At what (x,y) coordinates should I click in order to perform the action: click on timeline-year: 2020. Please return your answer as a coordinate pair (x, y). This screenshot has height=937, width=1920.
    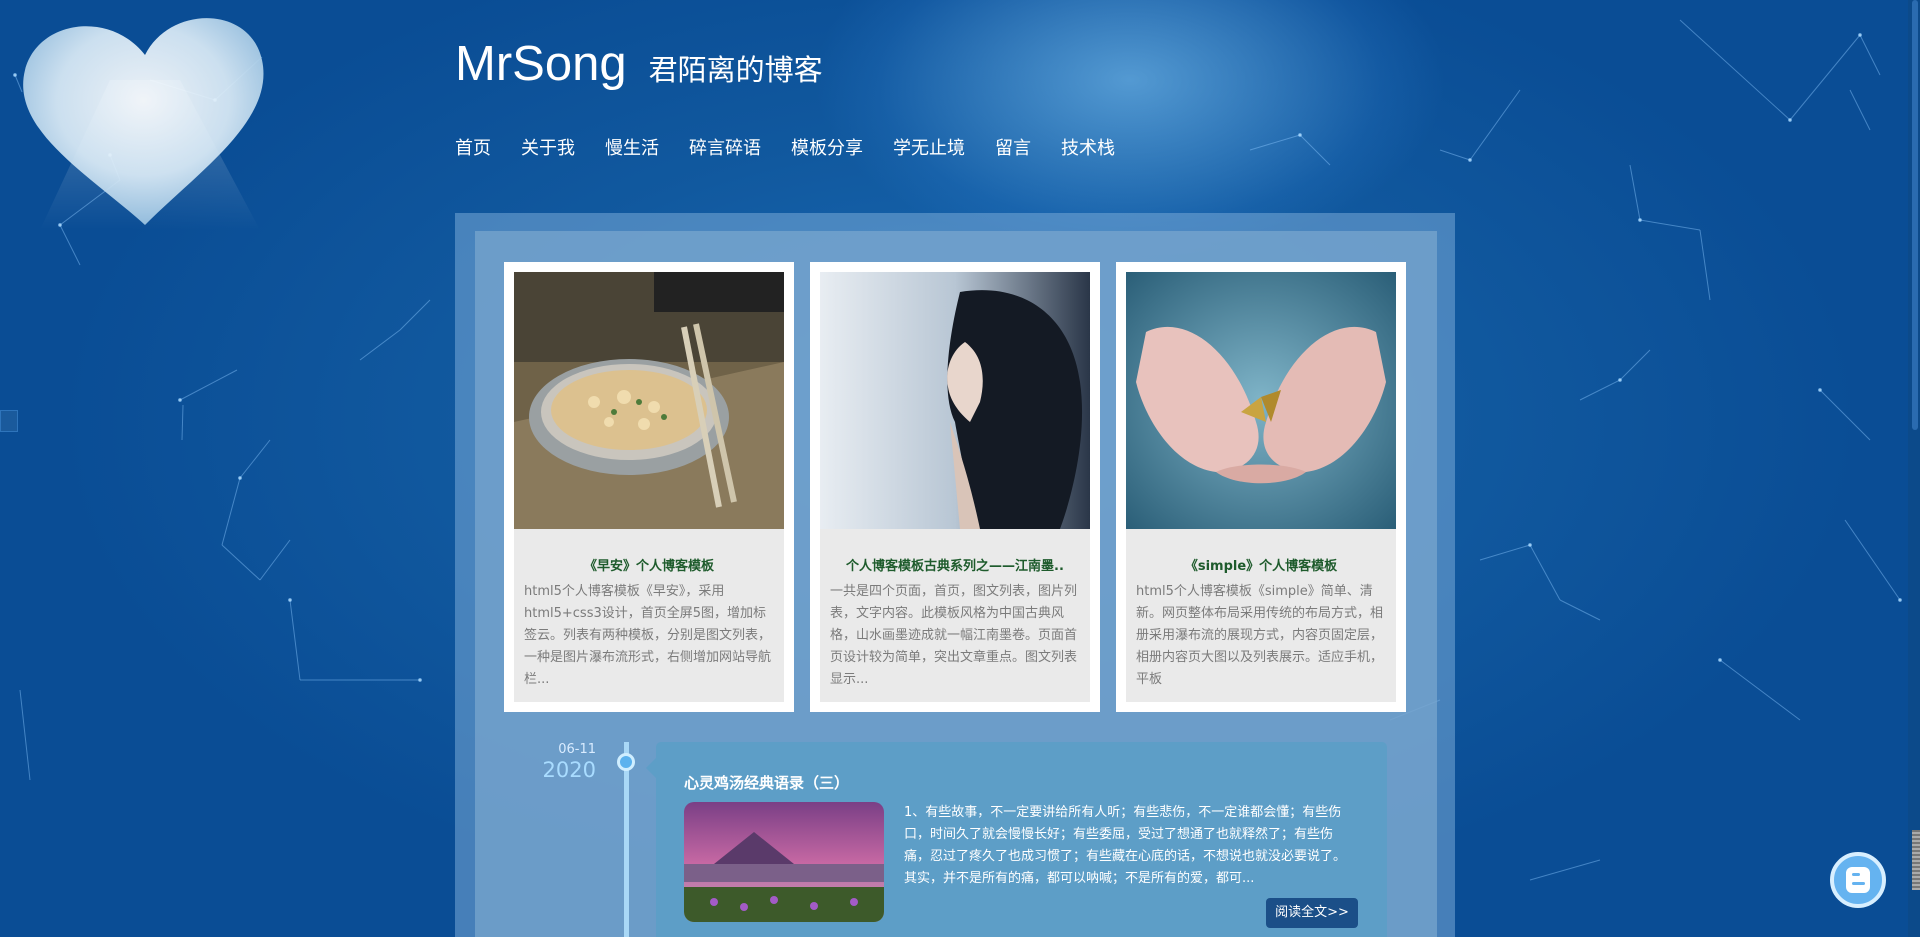
    Looking at the image, I should click on (569, 770).